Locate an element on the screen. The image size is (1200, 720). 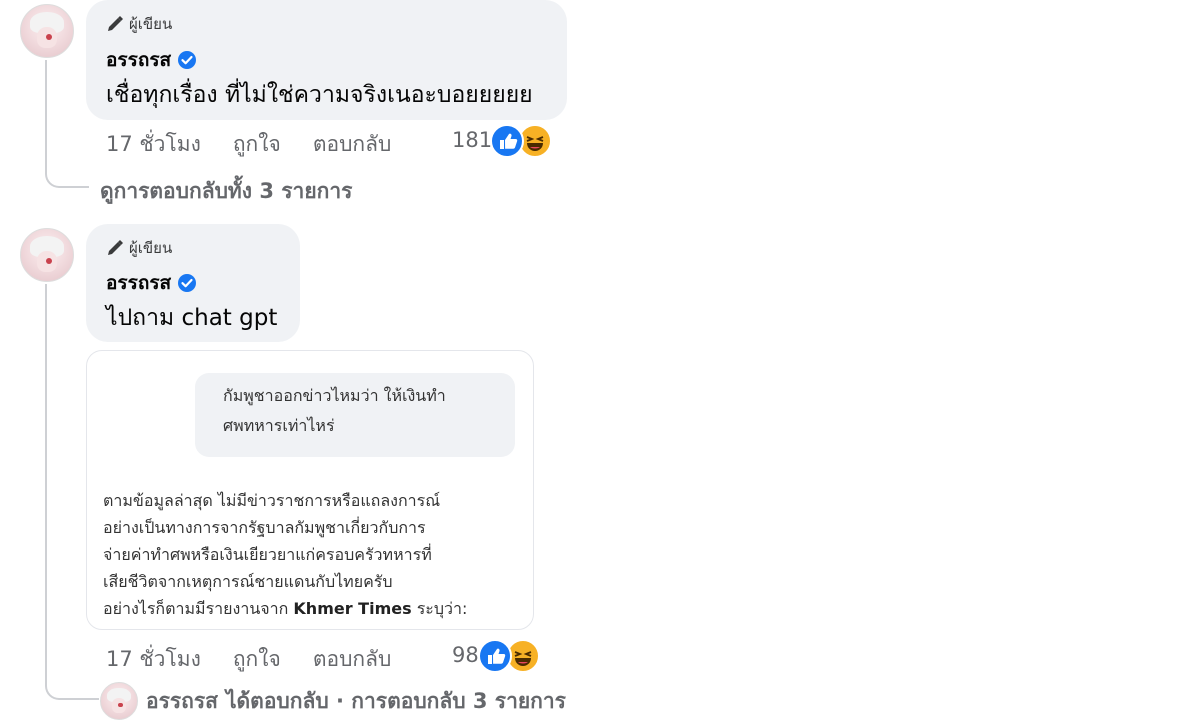
reaction-count: 98 is located at coordinates (465, 655).